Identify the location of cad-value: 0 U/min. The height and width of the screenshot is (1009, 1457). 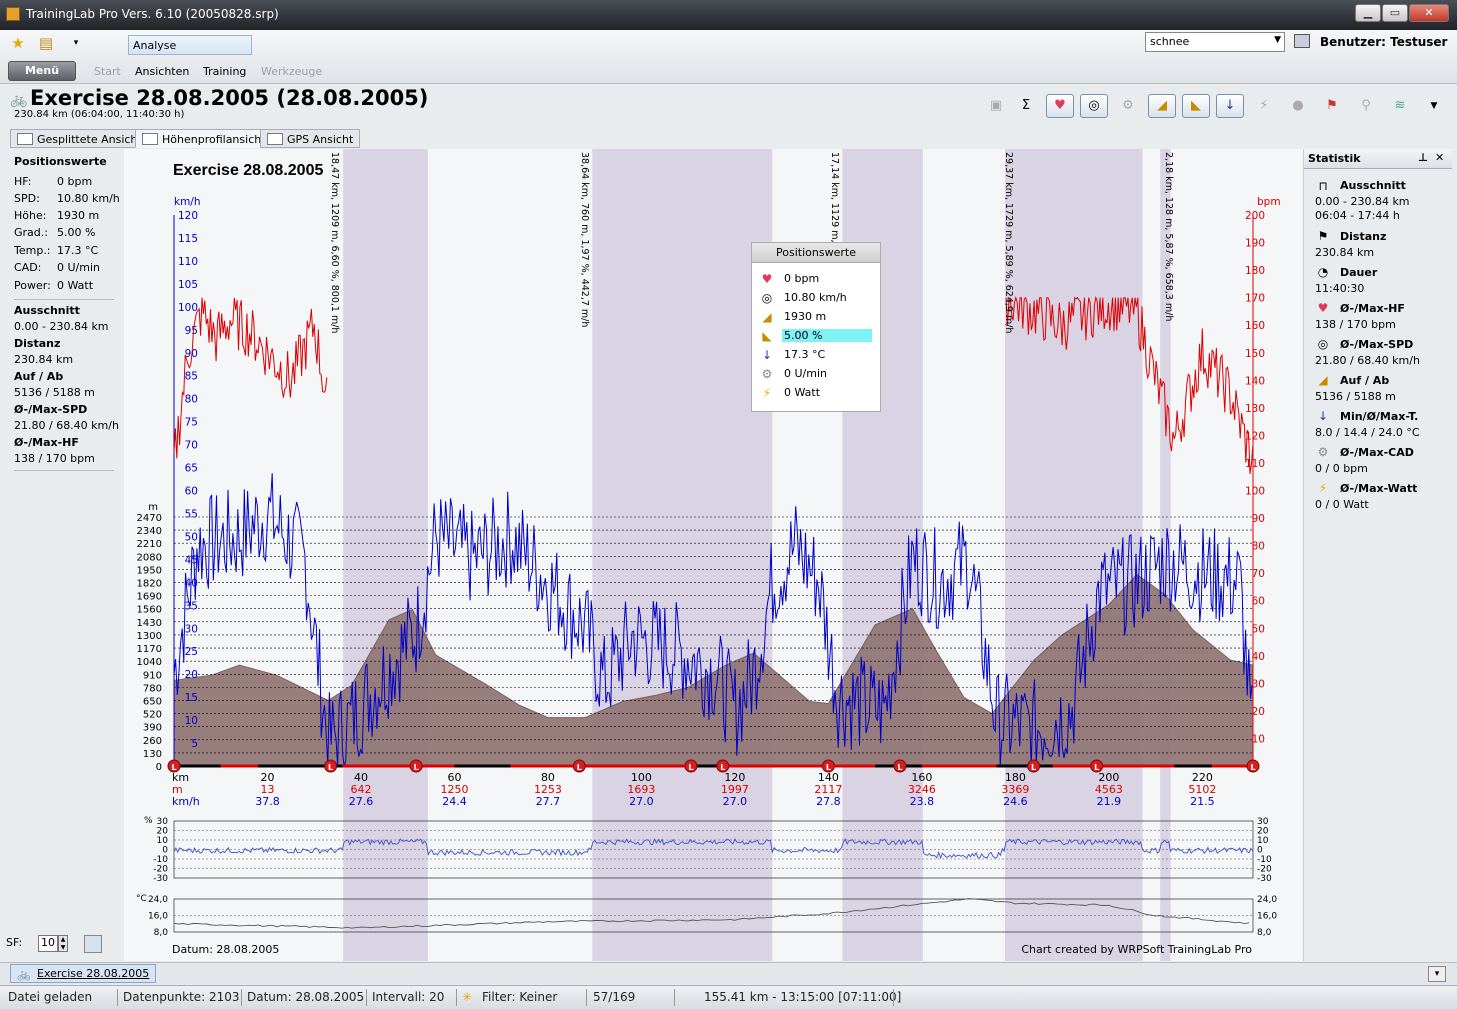
(78, 267).